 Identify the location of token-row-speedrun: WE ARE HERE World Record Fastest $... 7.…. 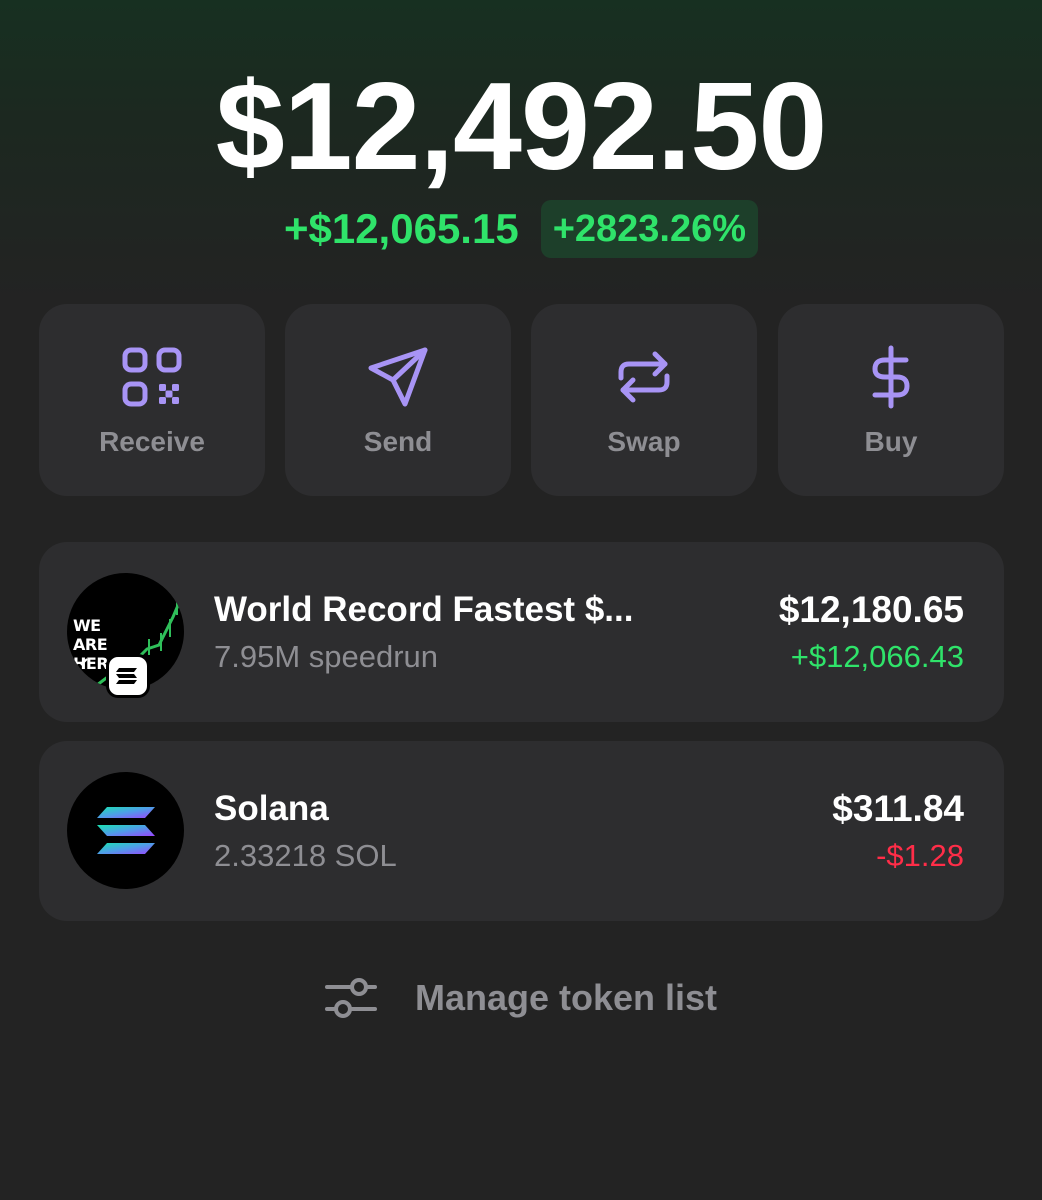
(521, 632).